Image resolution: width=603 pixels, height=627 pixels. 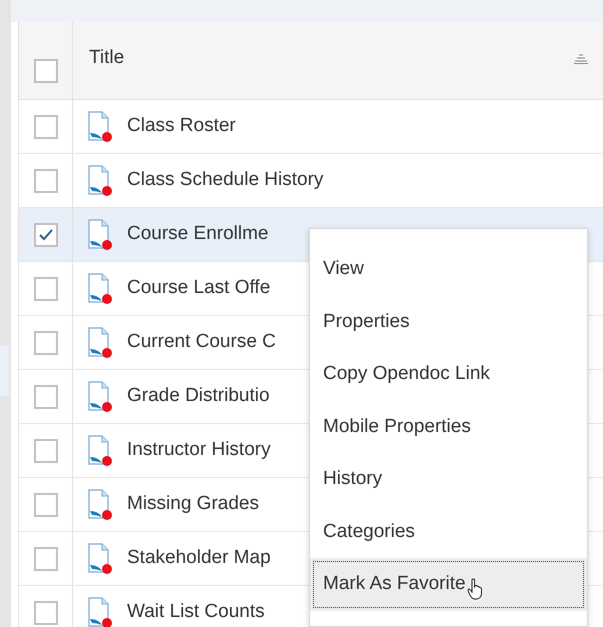 I want to click on report-title: Class Roster, so click(x=181, y=126).